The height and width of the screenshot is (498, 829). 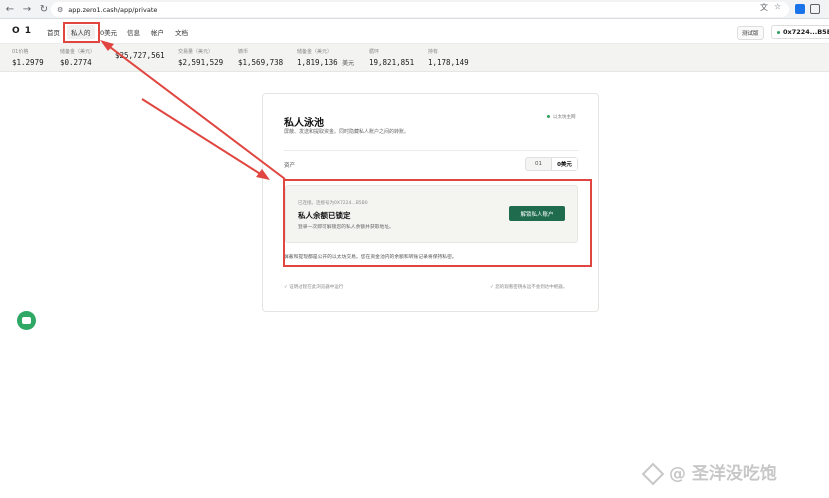 I want to click on viewing-key-note: ✓ 您的观看密钥永远不会到达中继器。, so click(x=529, y=287).